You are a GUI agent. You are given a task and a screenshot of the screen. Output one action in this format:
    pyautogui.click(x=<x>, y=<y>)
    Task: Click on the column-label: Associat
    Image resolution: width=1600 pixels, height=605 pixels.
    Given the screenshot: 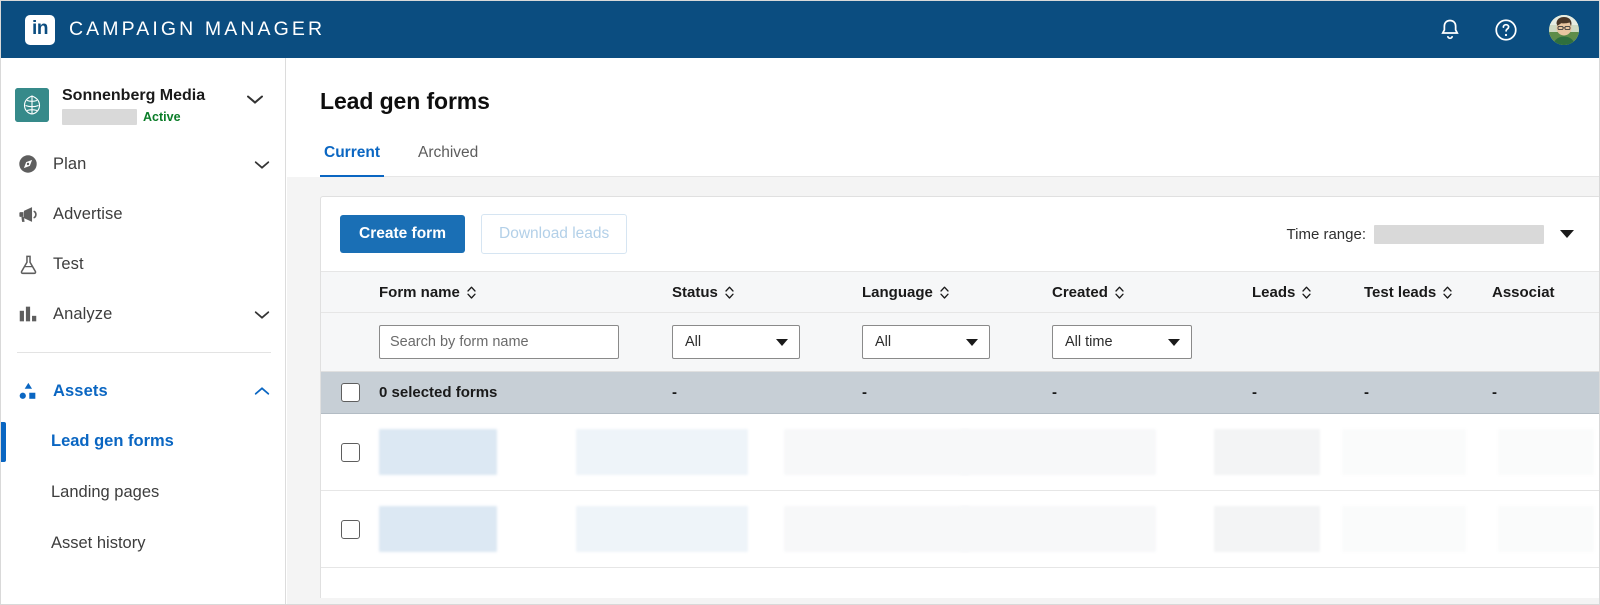 What is the action you would take?
    pyautogui.click(x=1523, y=292)
    